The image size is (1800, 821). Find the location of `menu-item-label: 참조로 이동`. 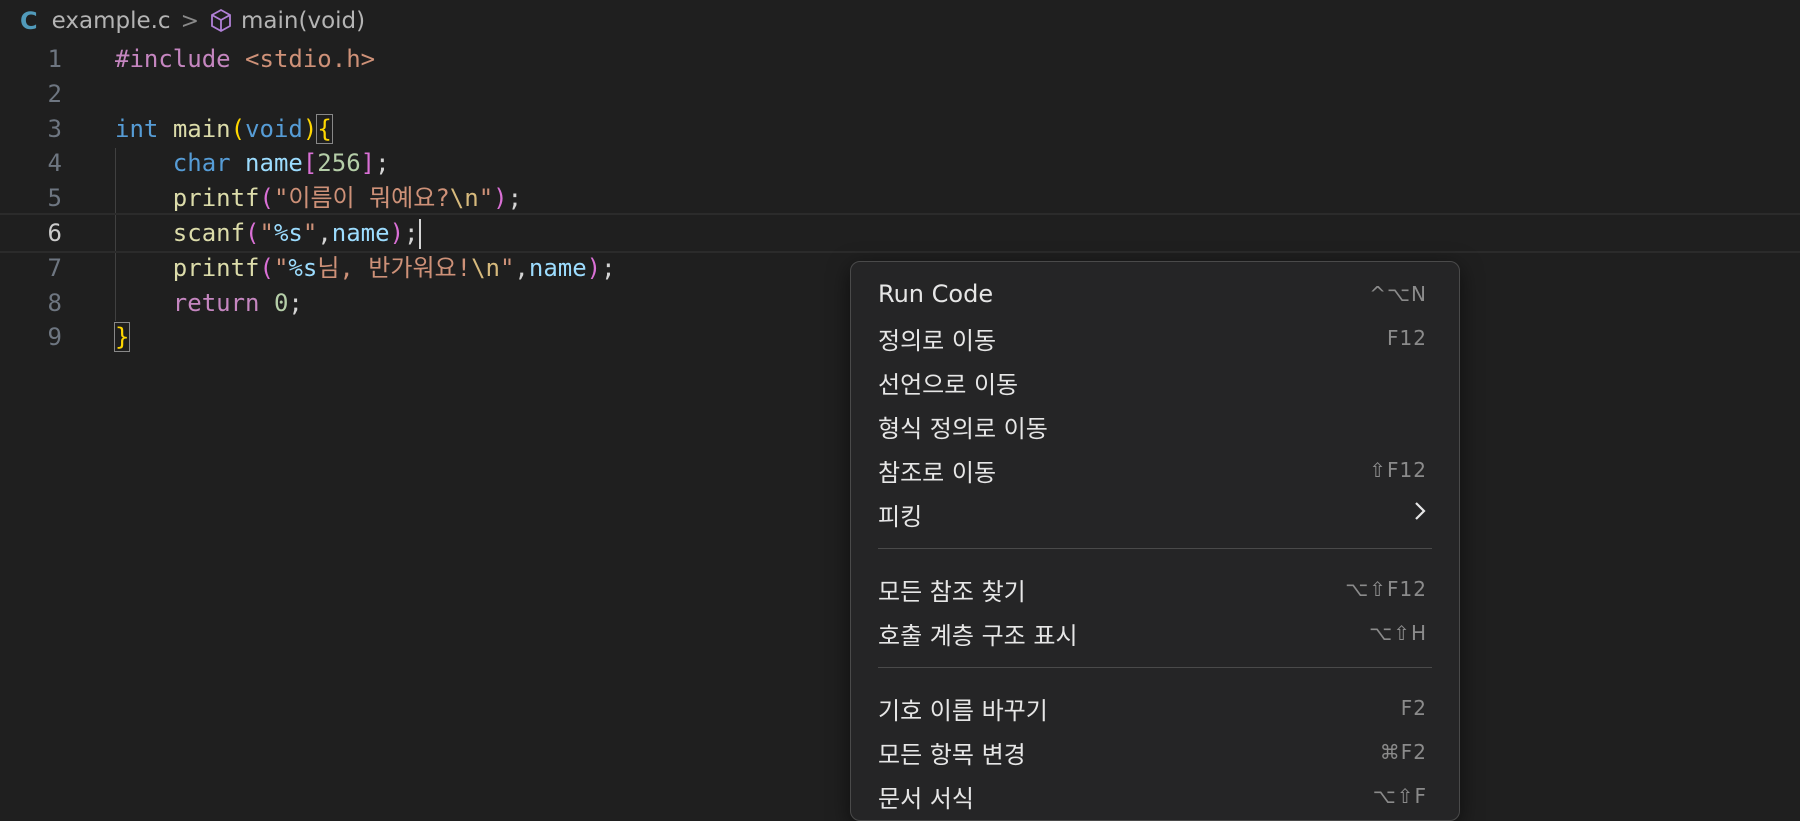

menu-item-label: 참조로 이동 is located at coordinates (937, 472).